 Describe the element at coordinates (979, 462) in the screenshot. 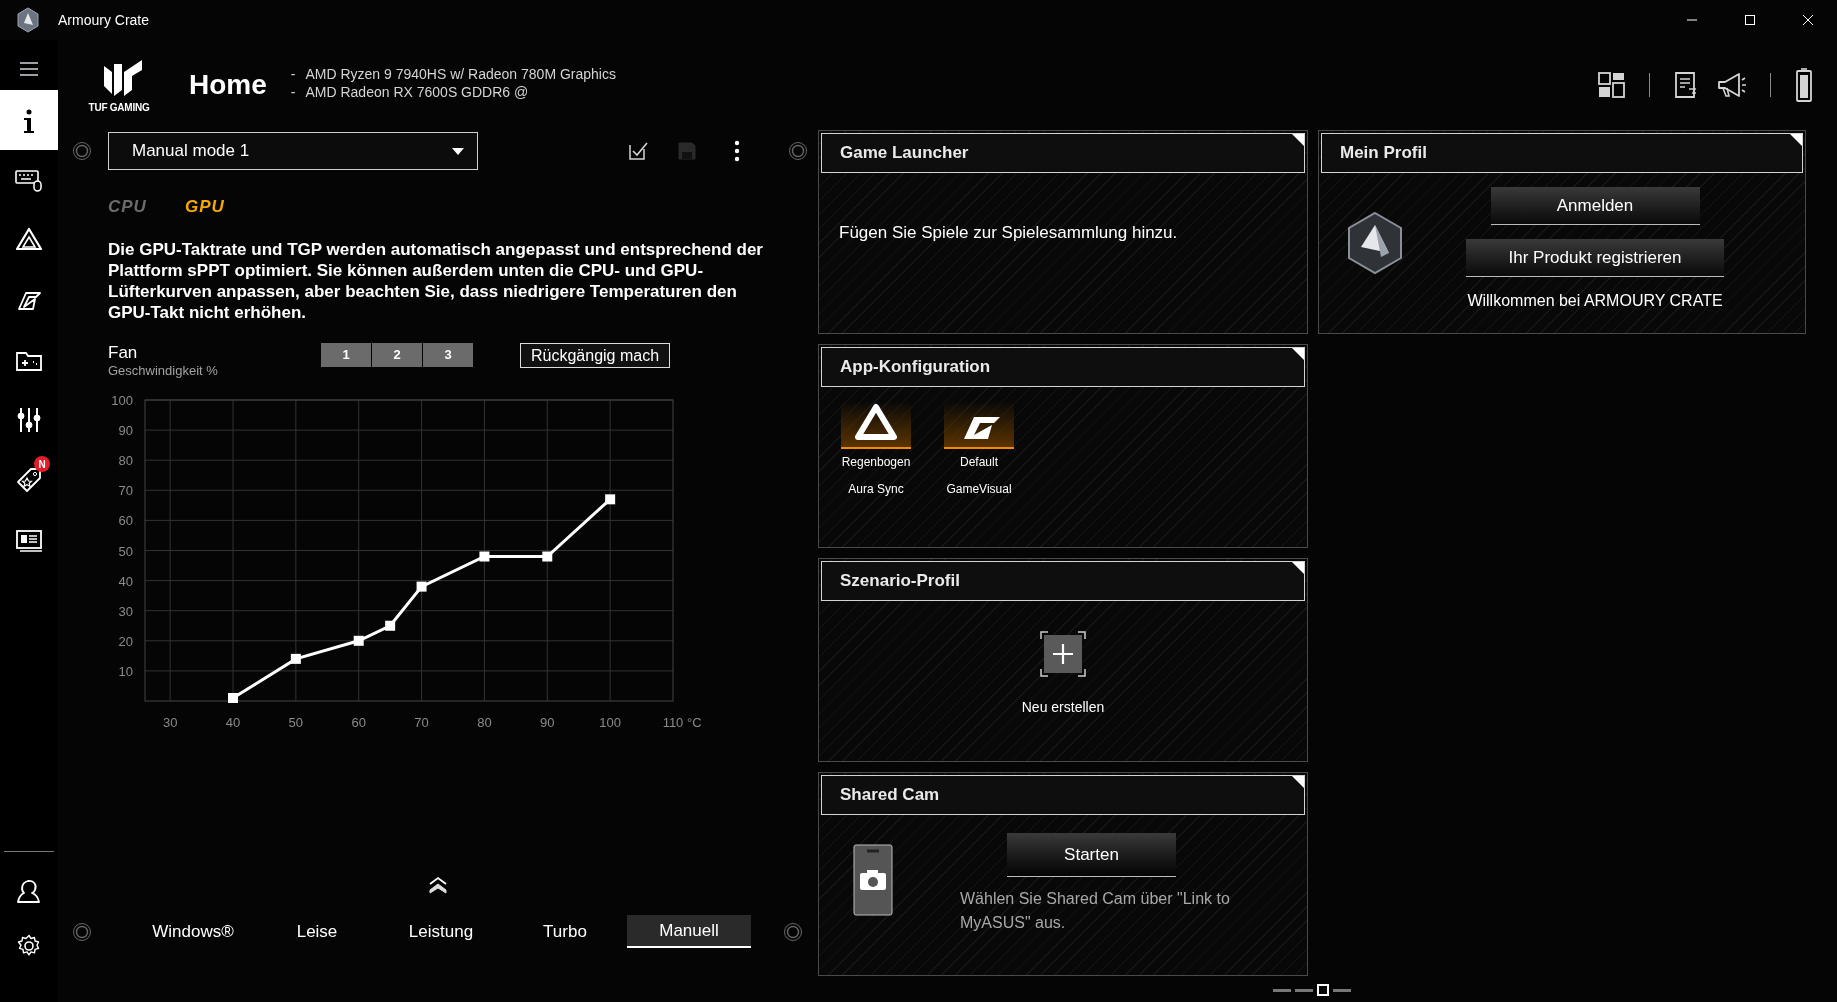

I see `app-setting-label: Default` at that location.